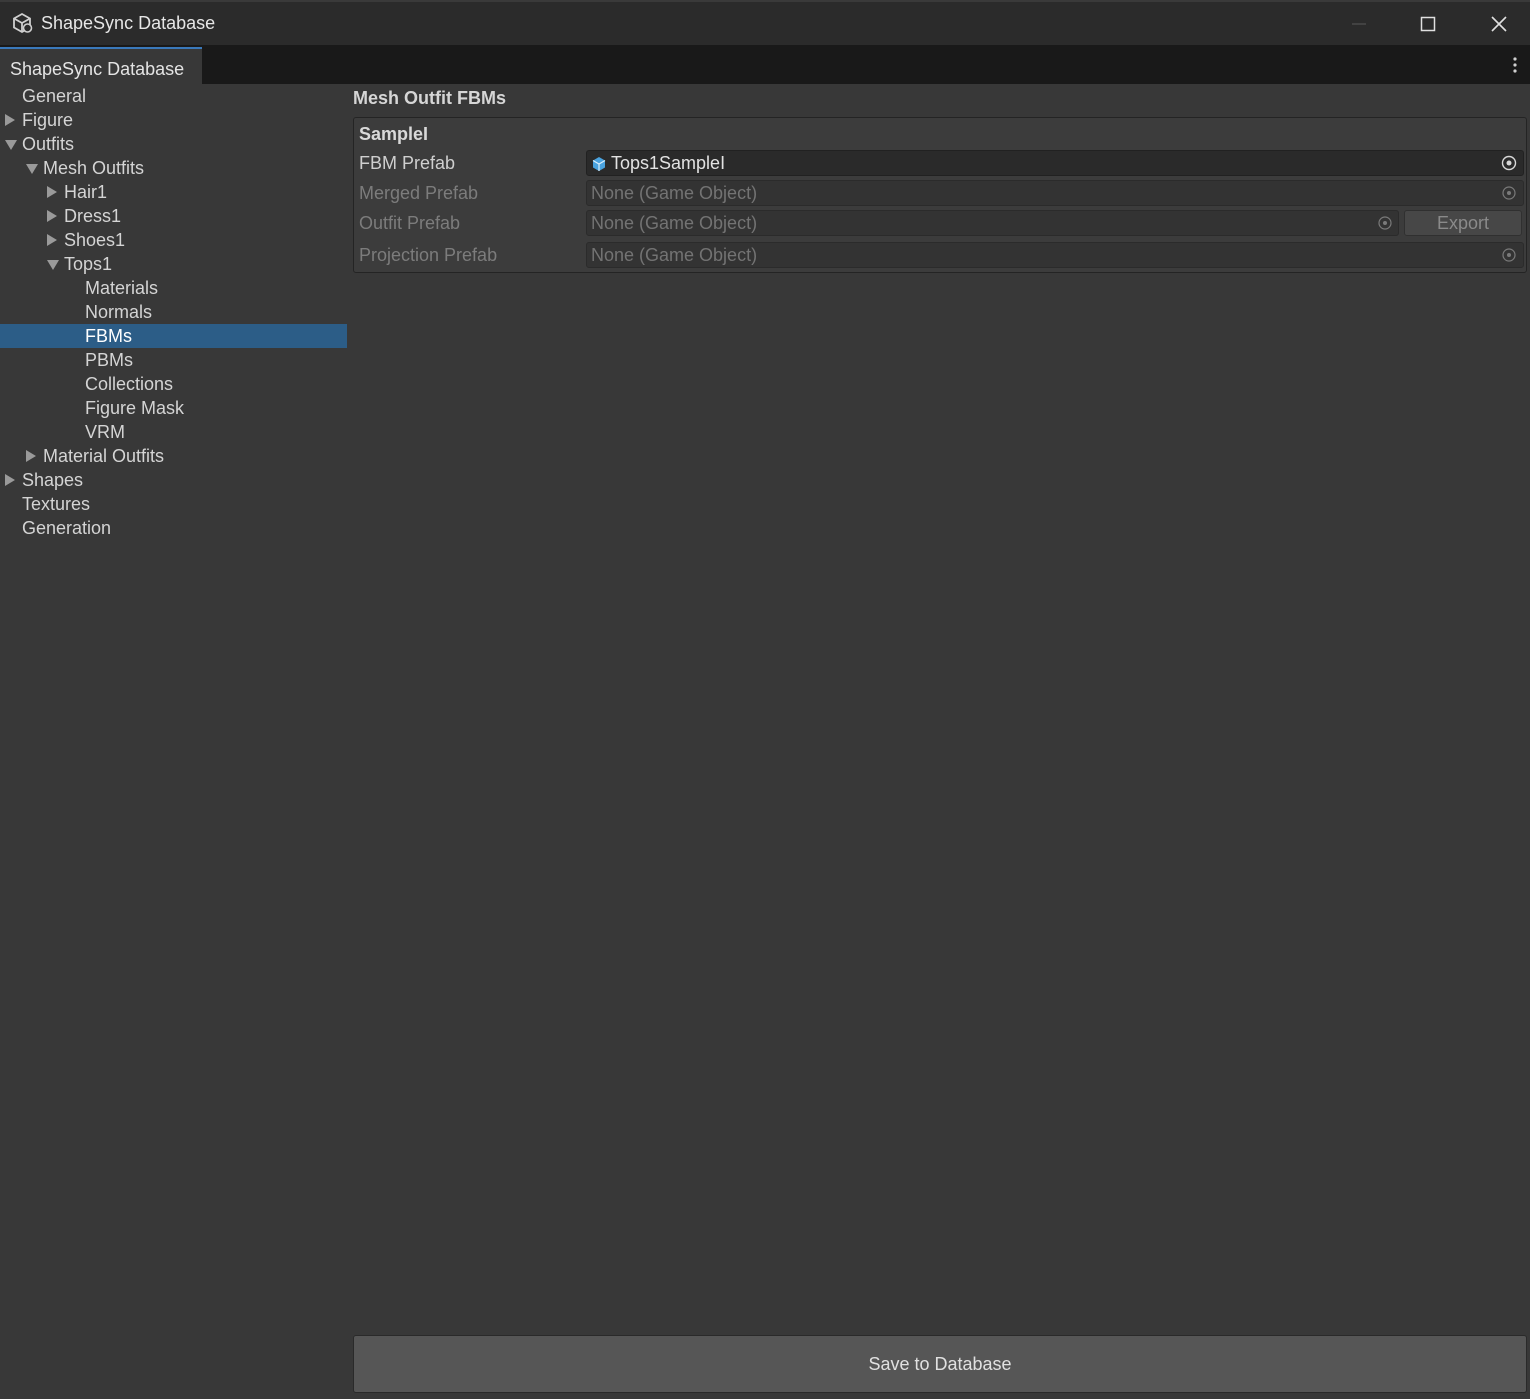  I want to click on tab-strip: ShapeSync Database, so click(765, 64).